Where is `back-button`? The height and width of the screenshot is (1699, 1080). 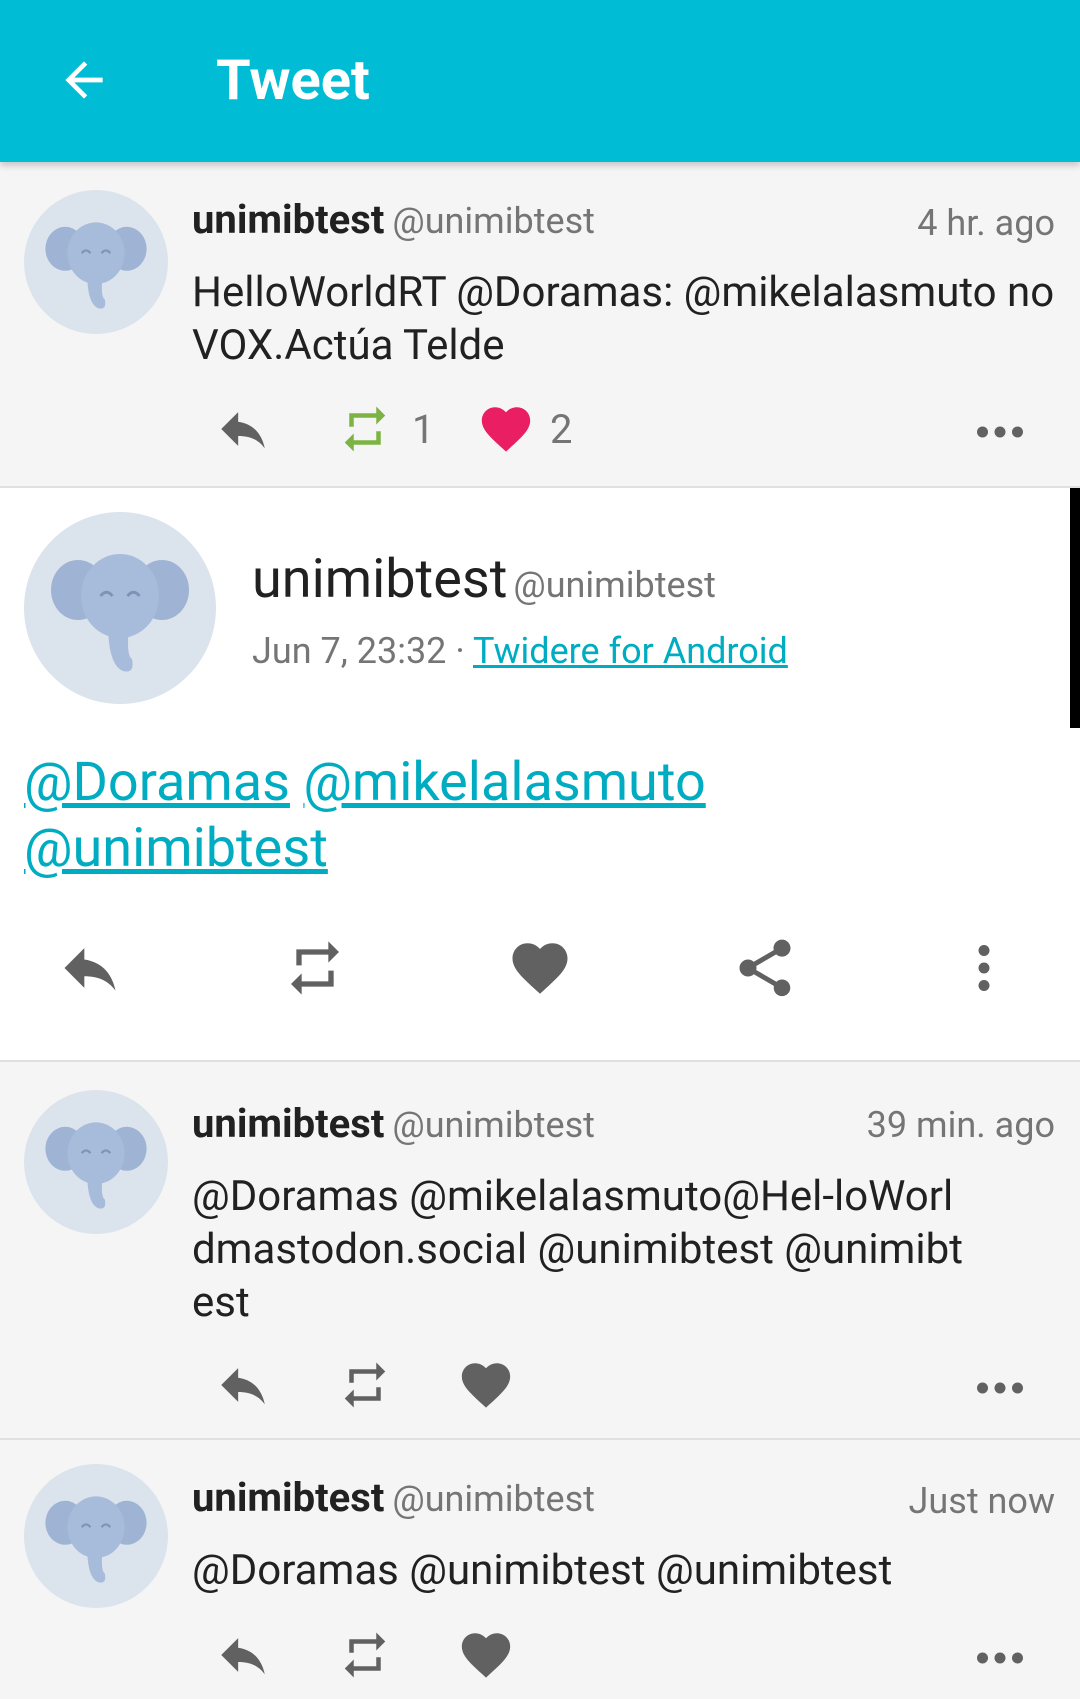 back-button is located at coordinates (84, 80).